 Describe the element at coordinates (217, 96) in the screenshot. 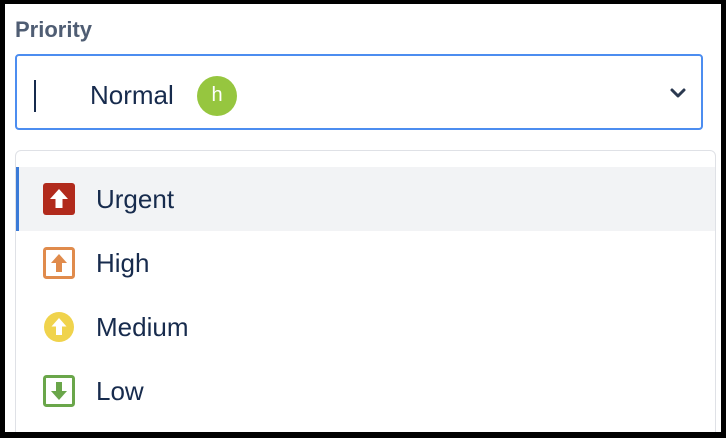

I see `avatar: h` at that location.